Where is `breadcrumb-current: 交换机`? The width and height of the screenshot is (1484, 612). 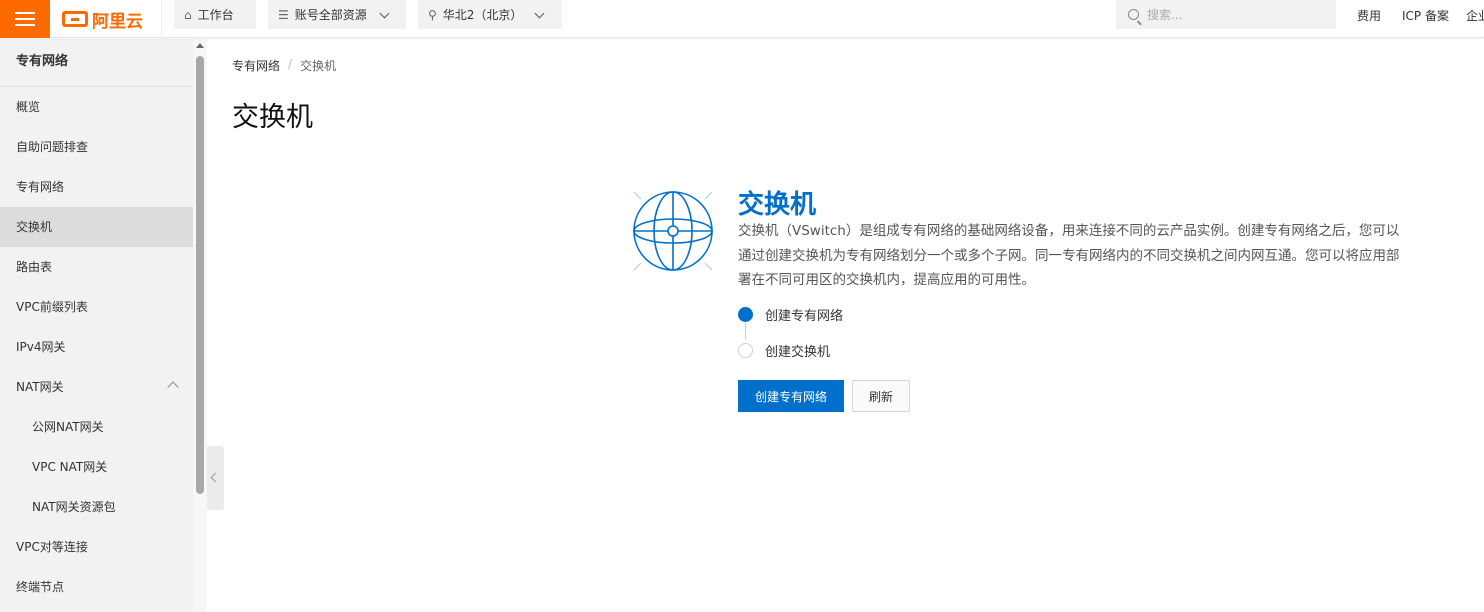
breadcrumb-current: 交换机 is located at coordinates (318, 66).